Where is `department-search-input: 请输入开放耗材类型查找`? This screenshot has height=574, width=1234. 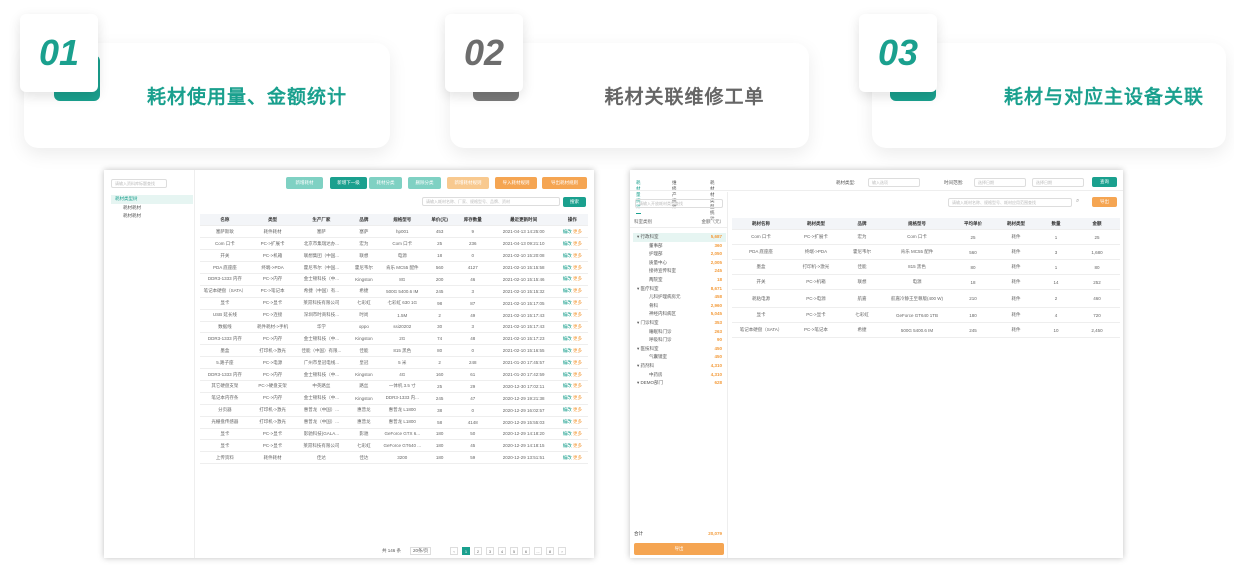 department-search-input: 请输入开放耗材类型查找 is located at coordinates (679, 203).